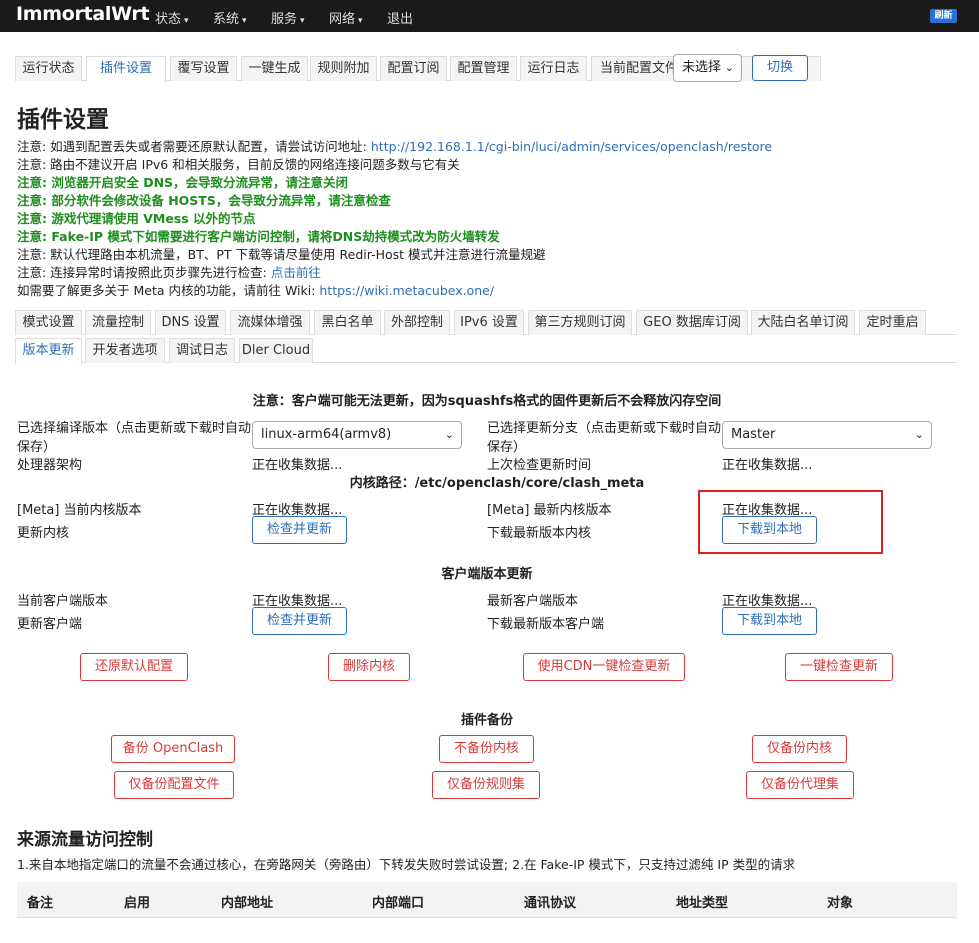 The height and width of the screenshot is (943, 979). What do you see at coordinates (549, 510) in the screenshot?
I see `meta-latest-label: [Meta] 最新内核版本` at bounding box center [549, 510].